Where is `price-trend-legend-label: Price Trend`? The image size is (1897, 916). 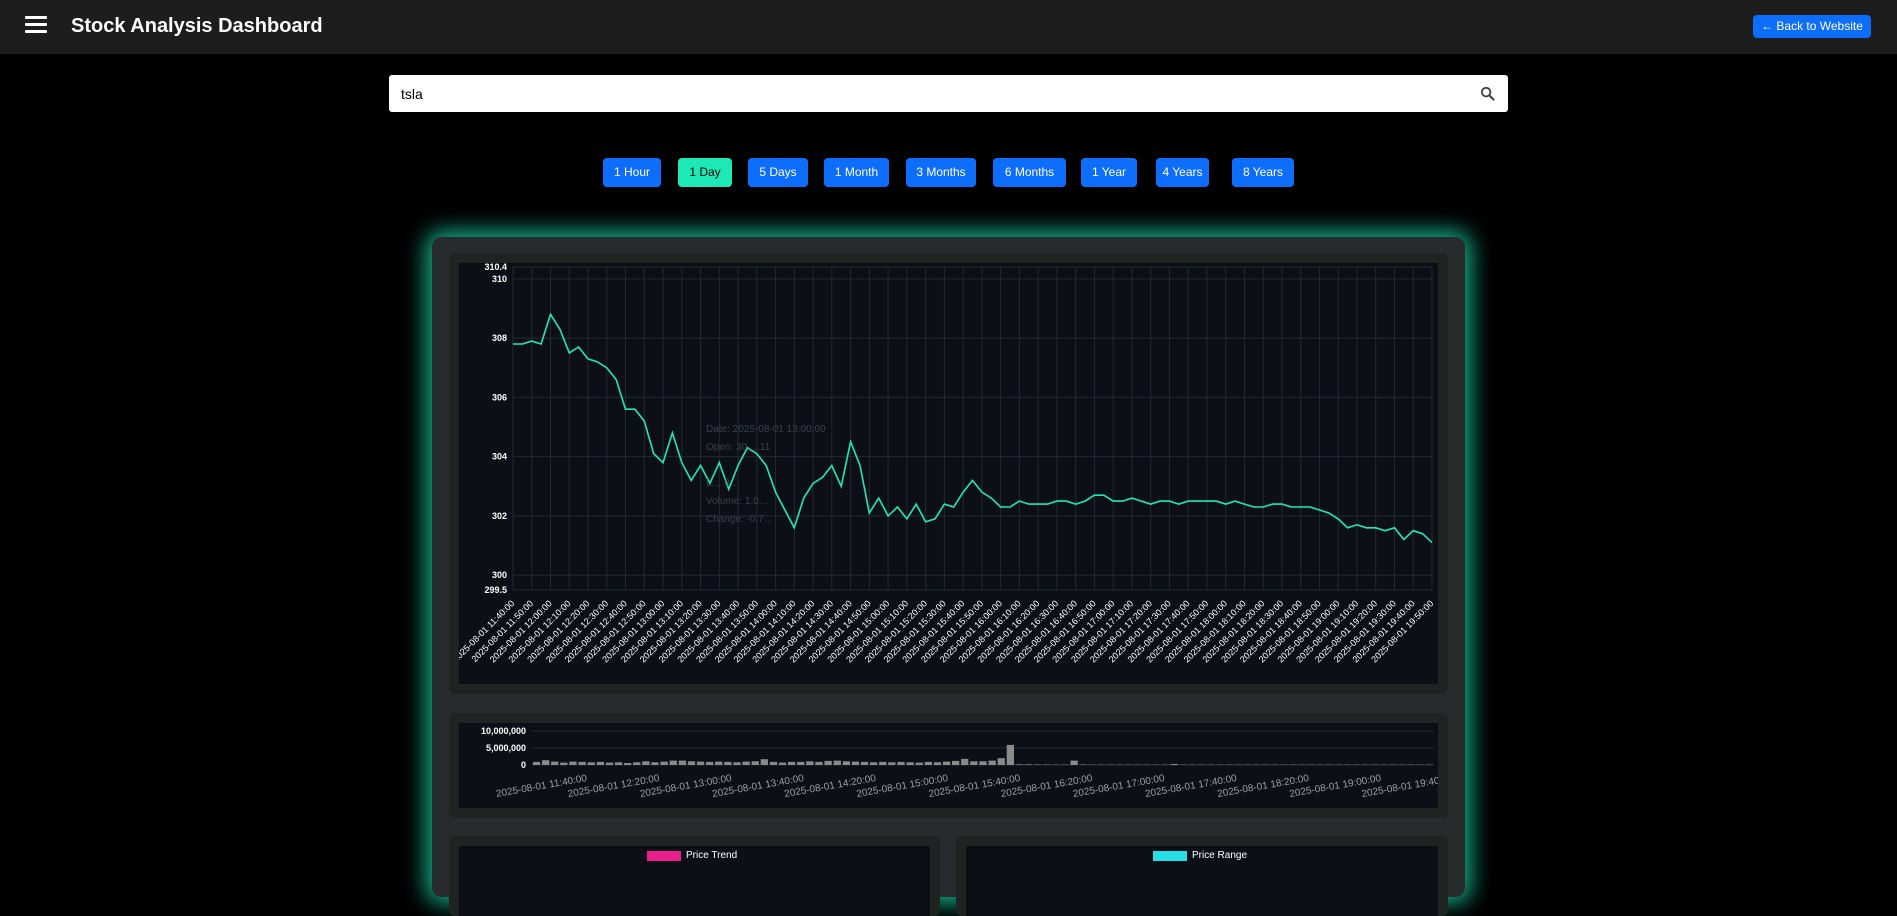 price-trend-legend-label: Price Trend is located at coordinates (711, 855).